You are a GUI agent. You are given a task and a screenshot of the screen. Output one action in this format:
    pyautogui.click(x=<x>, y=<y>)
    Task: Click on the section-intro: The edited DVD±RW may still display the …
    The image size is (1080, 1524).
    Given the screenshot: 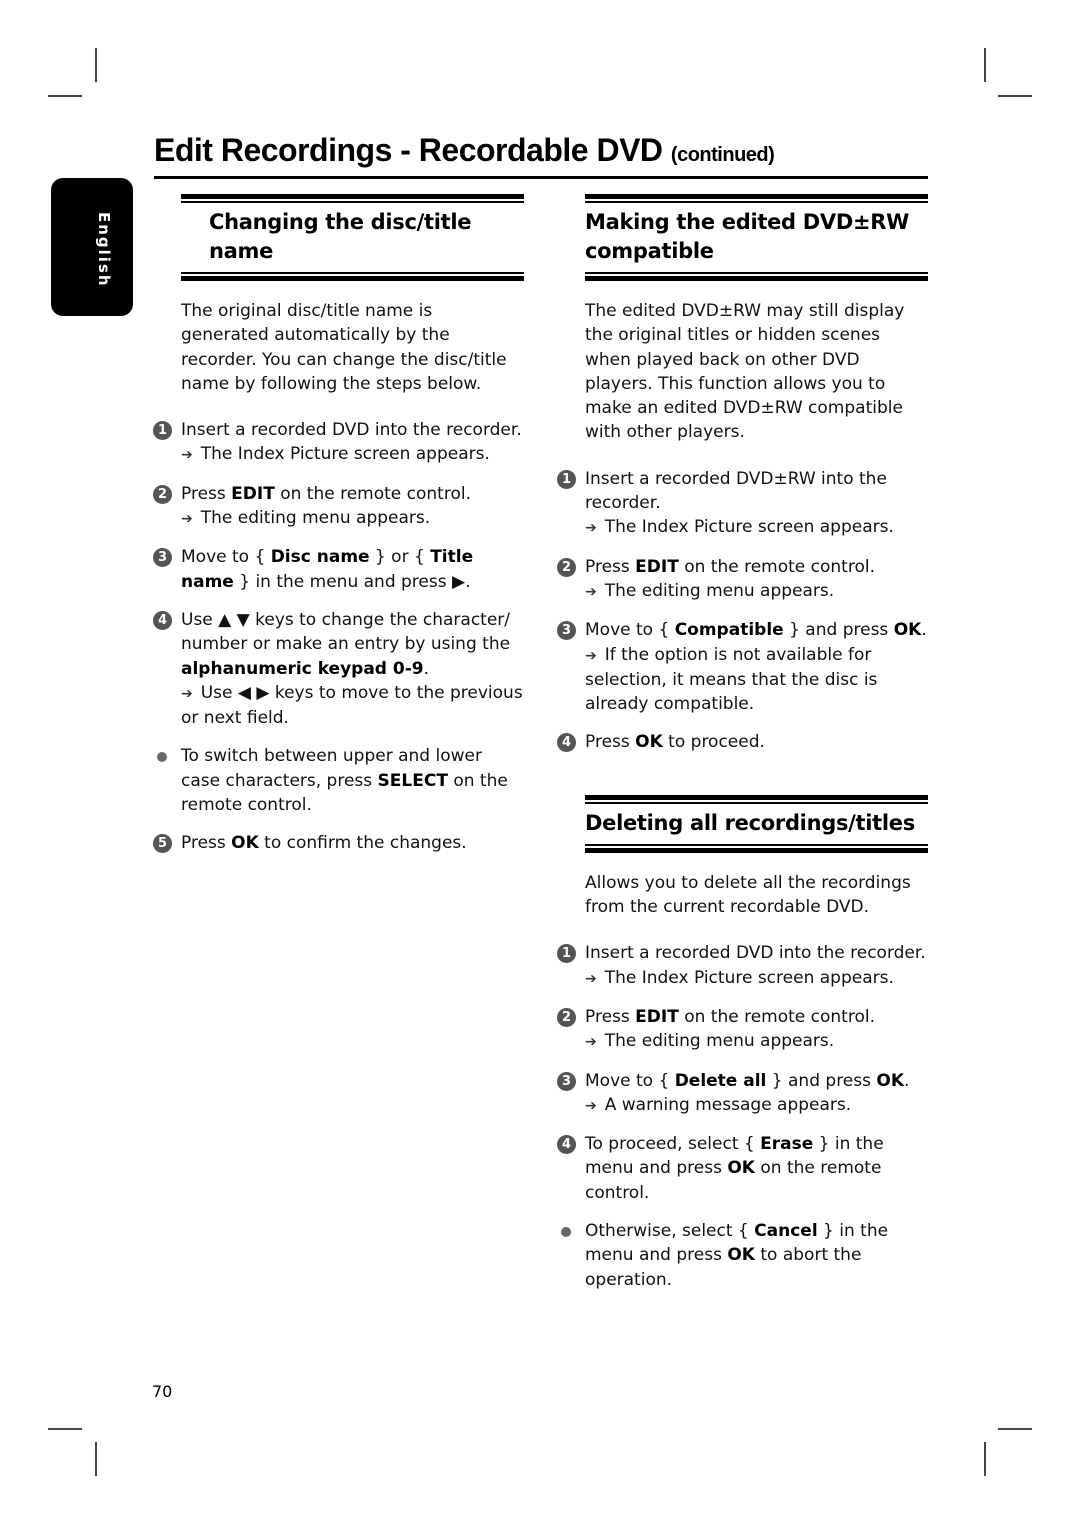 What is the action you would take?
    pyautogui.click(x=745, y=372)
    